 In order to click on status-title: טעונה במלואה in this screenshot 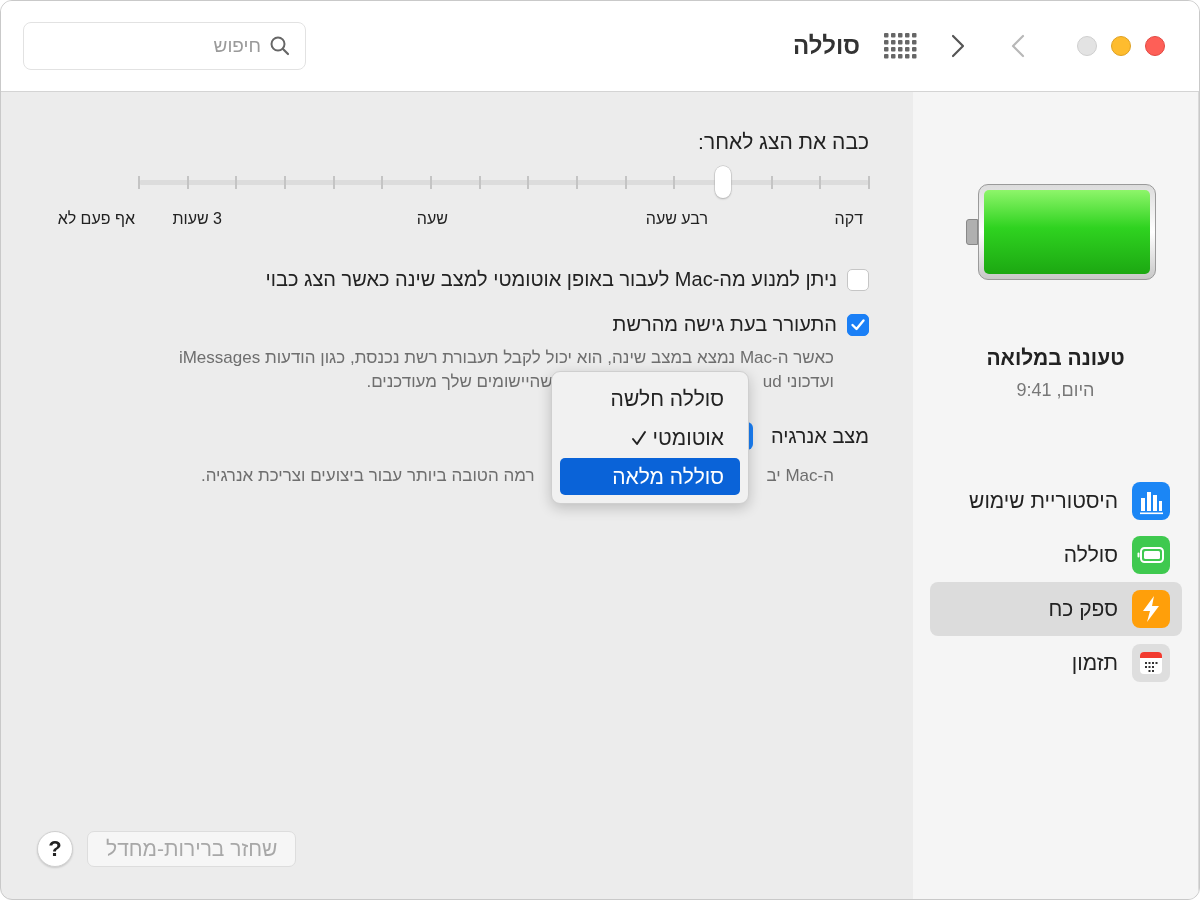, I will do `click(1055, 358)`.